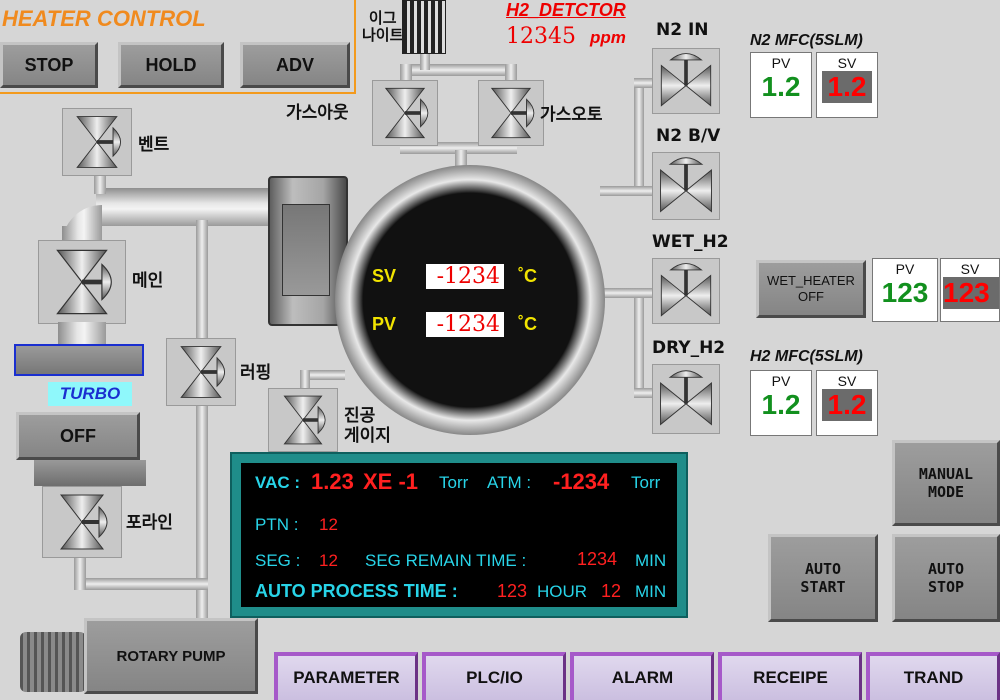  What do you see at coordinates (356, 591) in the screenshot?
I see `auto-process-label: AUTO PROCESS TIME :` at bounding box center [356, 591].